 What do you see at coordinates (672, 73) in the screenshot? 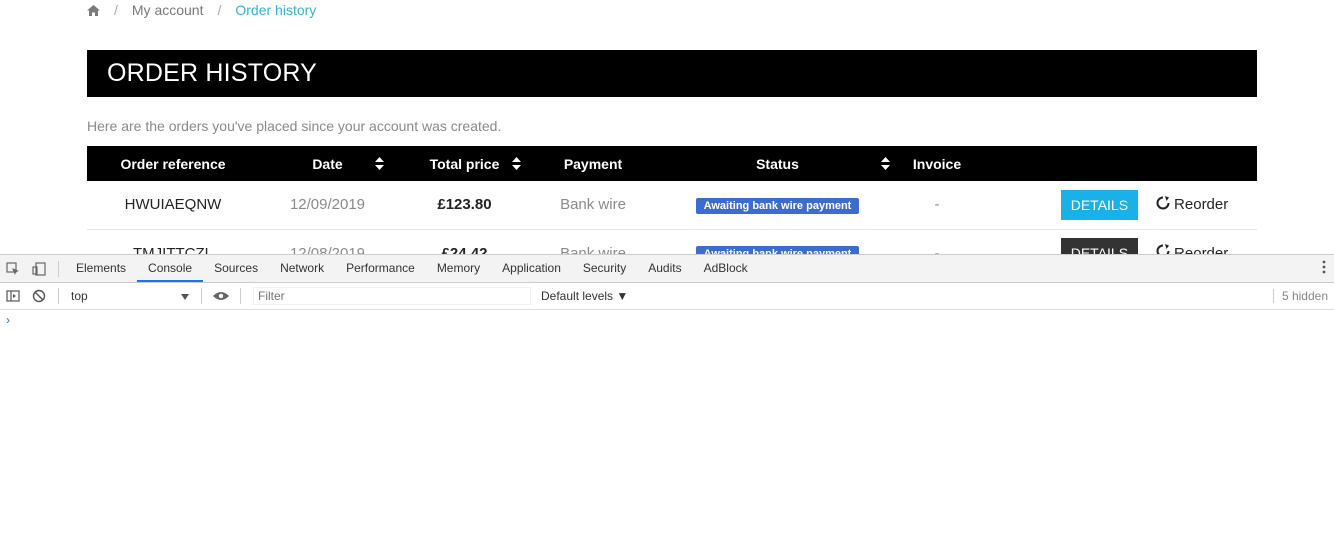
I see `page-title: ORDER HISTORY` at bounding box center [672, 73].